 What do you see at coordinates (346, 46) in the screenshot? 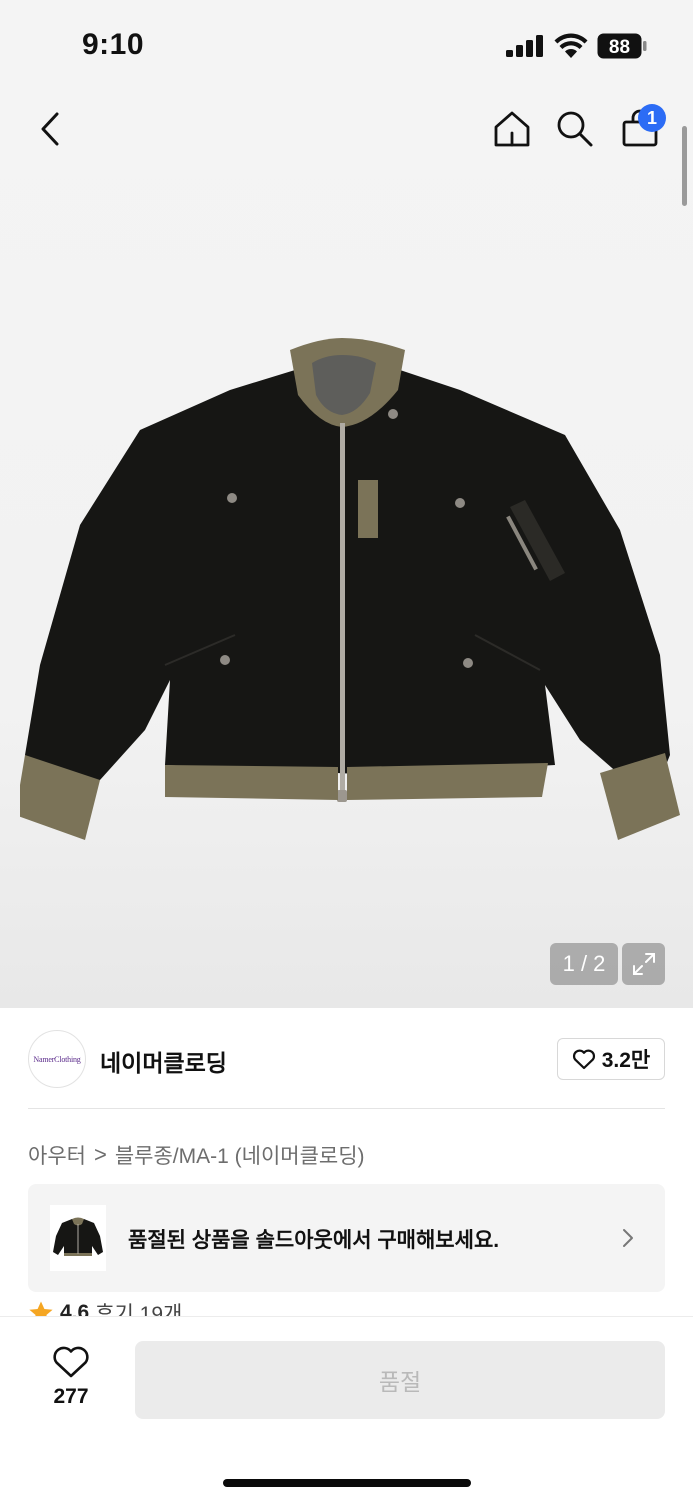
I see `status-bar: 9:10 88` at bounding box center [346, 46].